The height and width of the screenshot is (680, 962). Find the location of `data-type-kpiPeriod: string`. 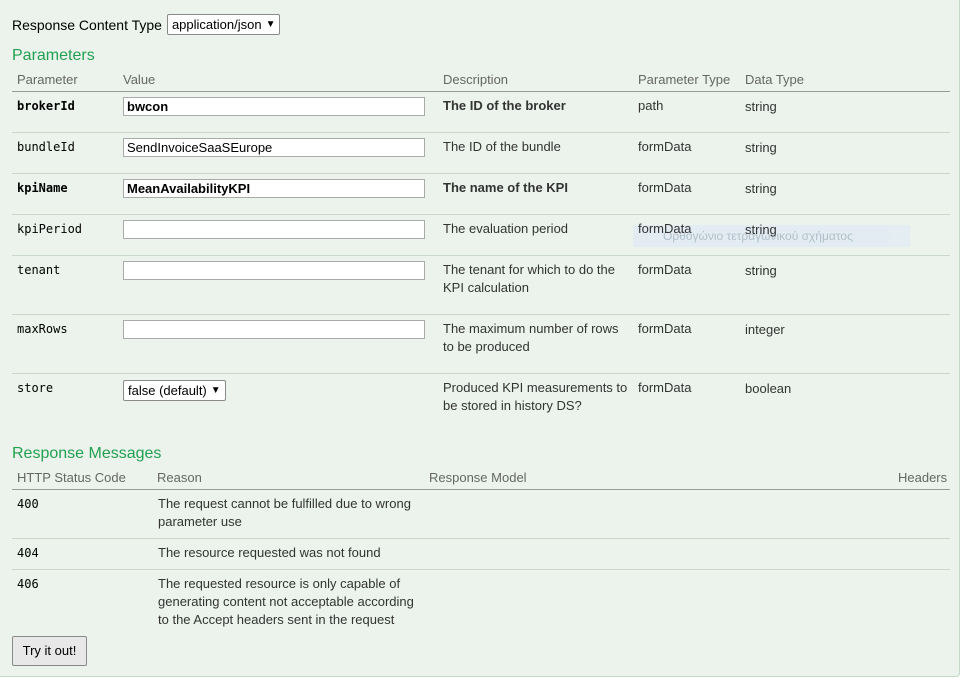

data-type-kpiPeriod: string is located at coordinates (761, 229).